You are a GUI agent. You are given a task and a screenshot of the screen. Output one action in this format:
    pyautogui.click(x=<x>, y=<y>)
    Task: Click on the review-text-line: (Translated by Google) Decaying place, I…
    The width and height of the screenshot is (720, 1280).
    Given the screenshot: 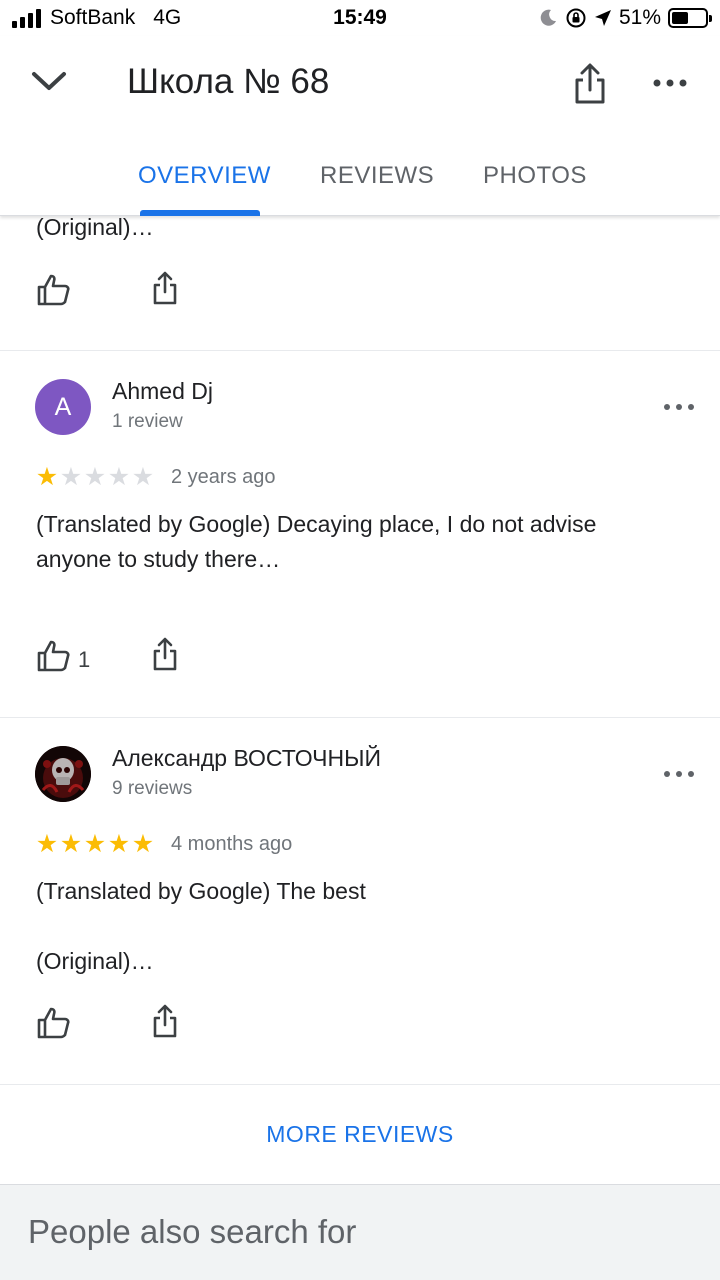 What is the action you would take?
    pyautogui.click(x=316, y=524)
    